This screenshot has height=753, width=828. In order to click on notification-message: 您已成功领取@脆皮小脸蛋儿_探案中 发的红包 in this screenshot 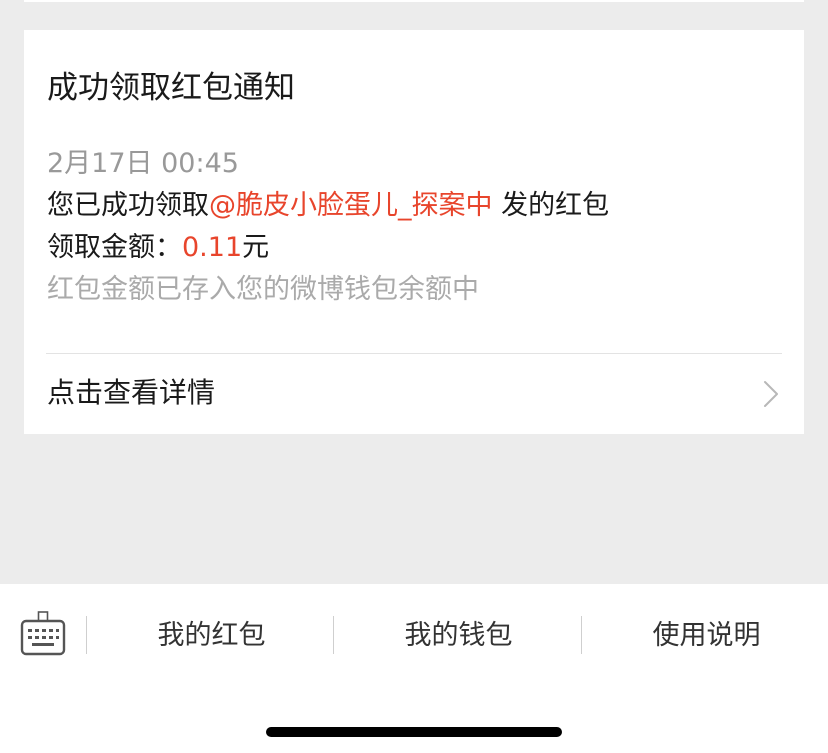, I will do `click(328, 206)`.